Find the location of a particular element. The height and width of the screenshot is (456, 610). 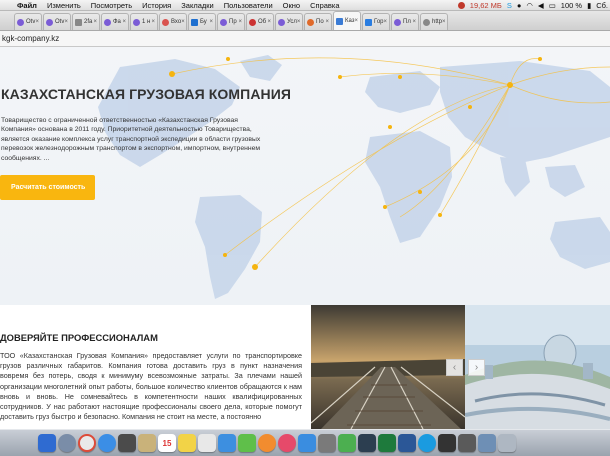

volume-icon: ◀ is located at coordinates (541, 5).